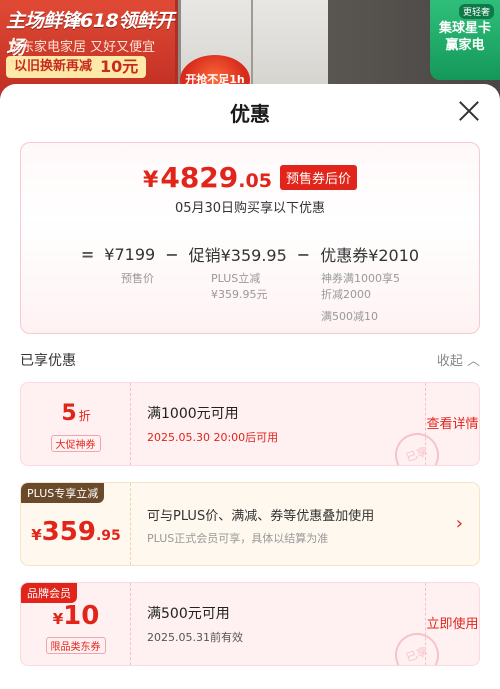 The width and height of the screenshot is (500, 689). I want to click on collapse-button: 收起 ︿, so click(458, 359).